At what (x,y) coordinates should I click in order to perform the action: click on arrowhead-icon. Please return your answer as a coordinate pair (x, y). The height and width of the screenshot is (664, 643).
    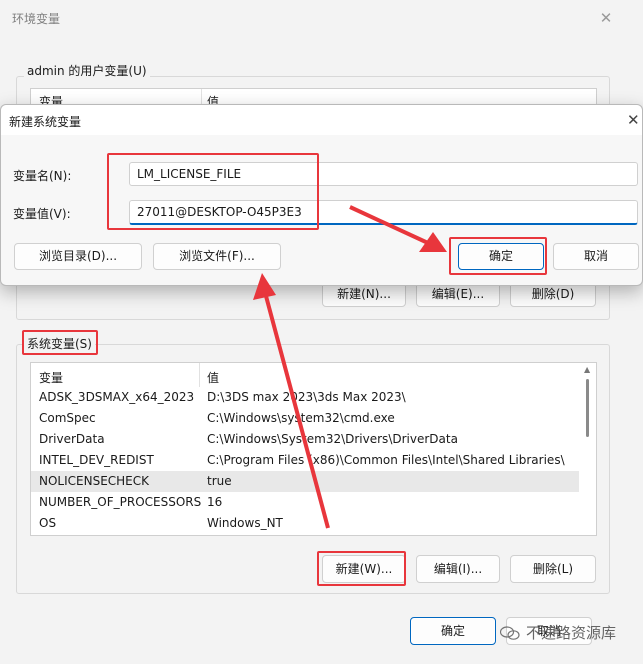
    Looking at the image, I should click on (264, 286).